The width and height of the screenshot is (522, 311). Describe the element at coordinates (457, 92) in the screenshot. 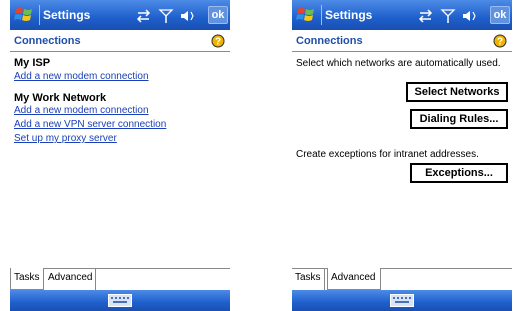

I see `select-networks-button: Select Networks` at that location.